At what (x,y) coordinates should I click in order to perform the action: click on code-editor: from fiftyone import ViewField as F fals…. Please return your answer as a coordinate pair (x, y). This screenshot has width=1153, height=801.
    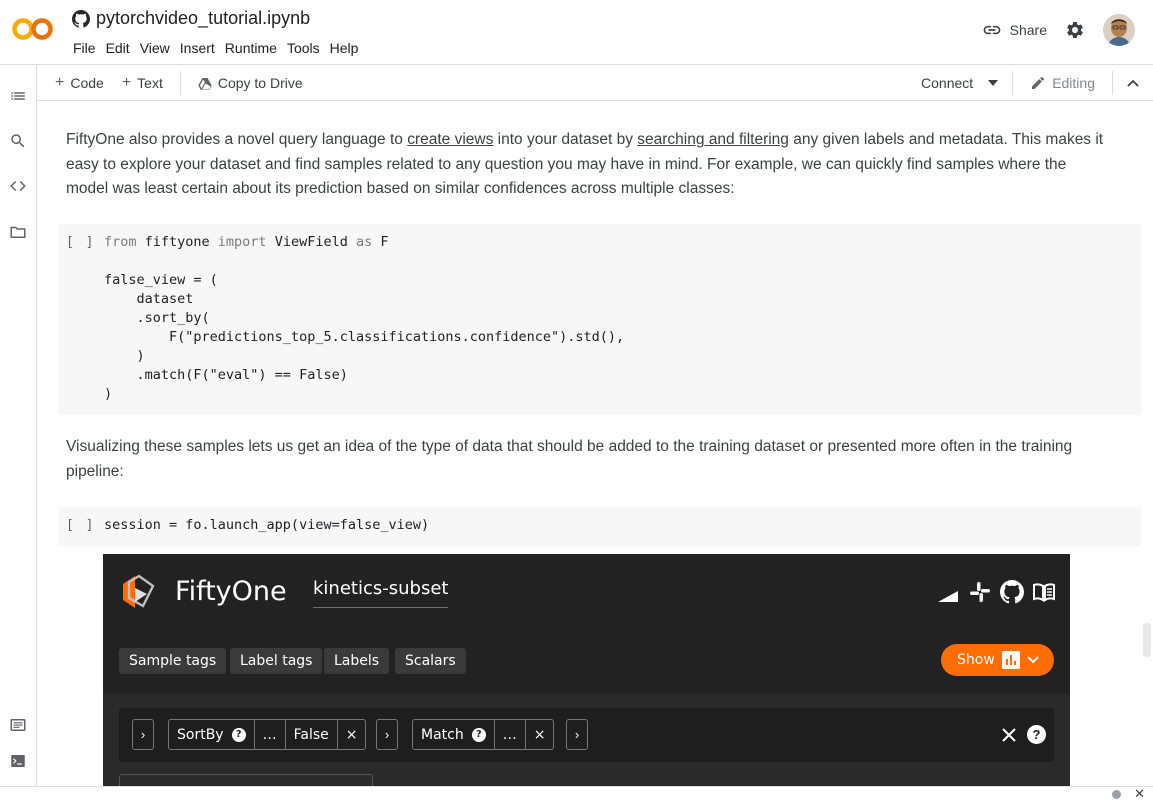
    Looking at the image, I should click on (364, 318).